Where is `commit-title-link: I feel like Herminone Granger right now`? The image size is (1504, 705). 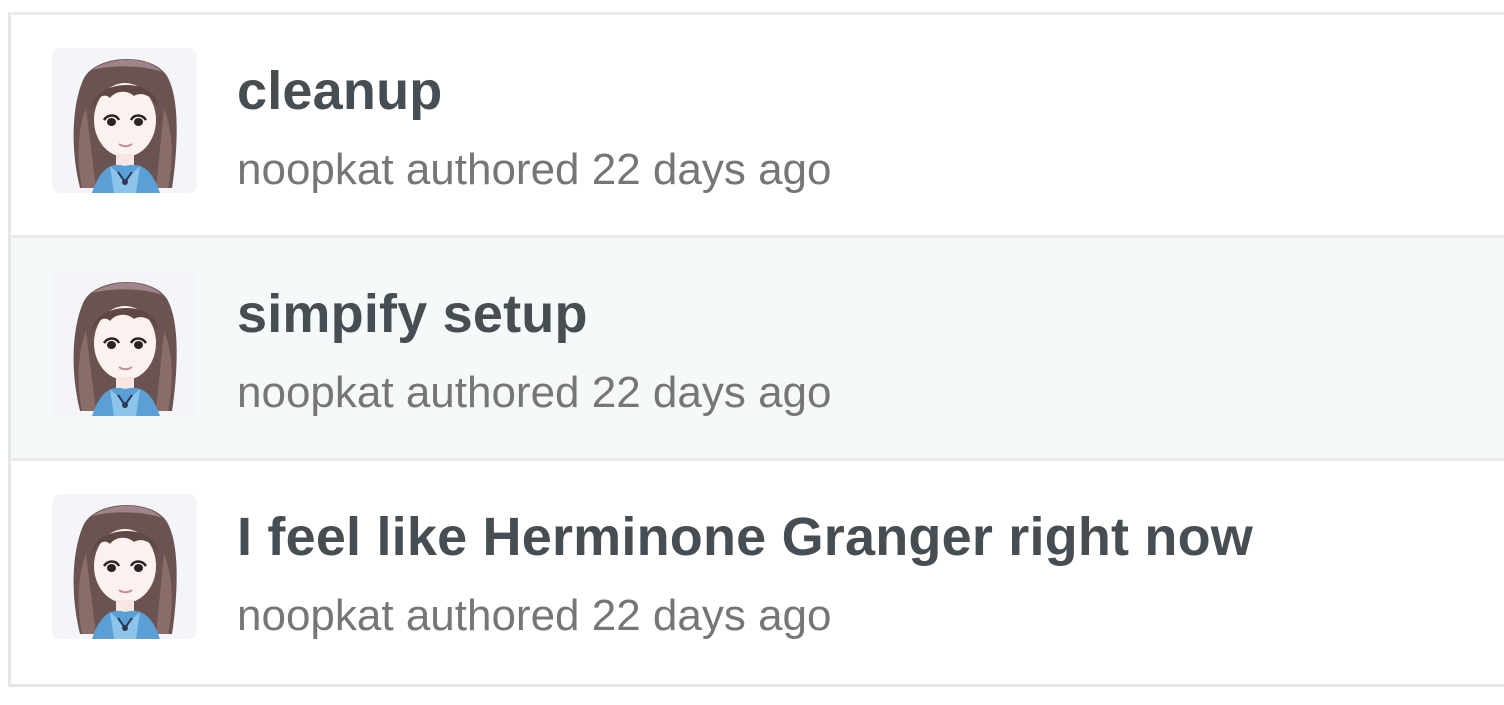 commit-title-link: I feel like Herminone Granger right now is located at coordinates (745, 537).